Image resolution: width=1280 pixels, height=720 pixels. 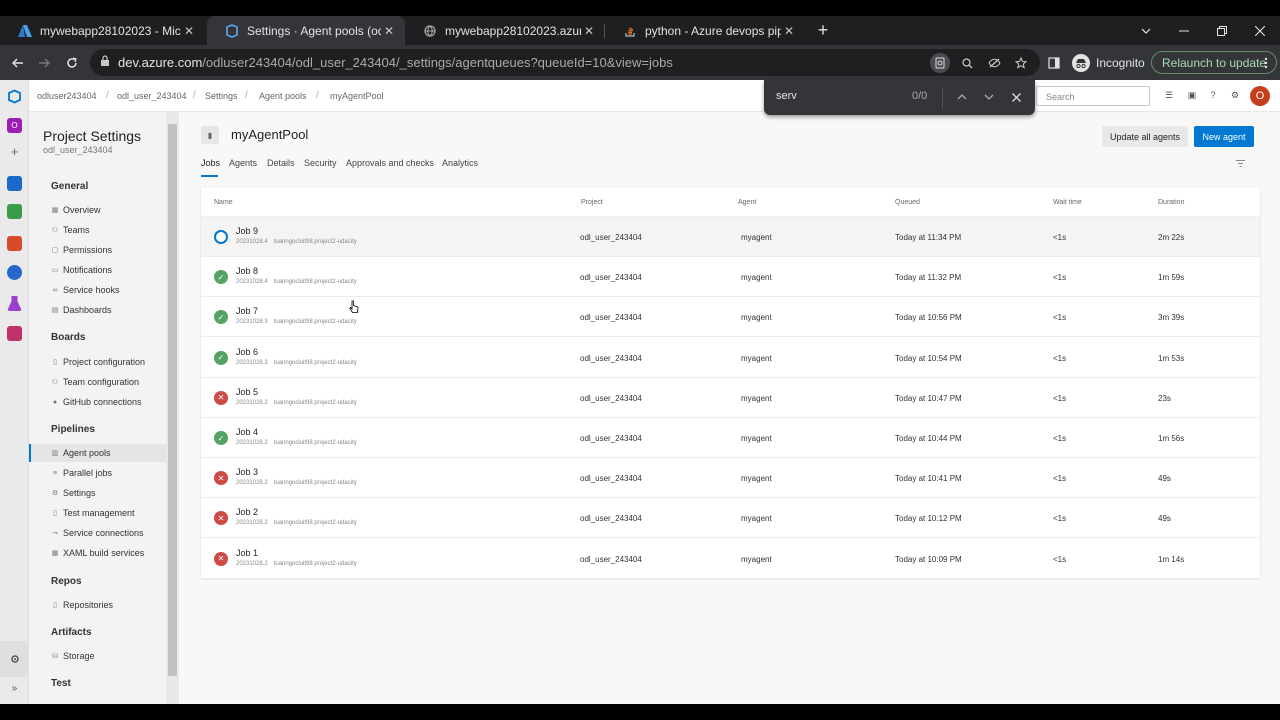 What do you see at coordinates (247, 352) in the screenshot?
I see `job-name: Job 6` at bounding box center [247, 352].